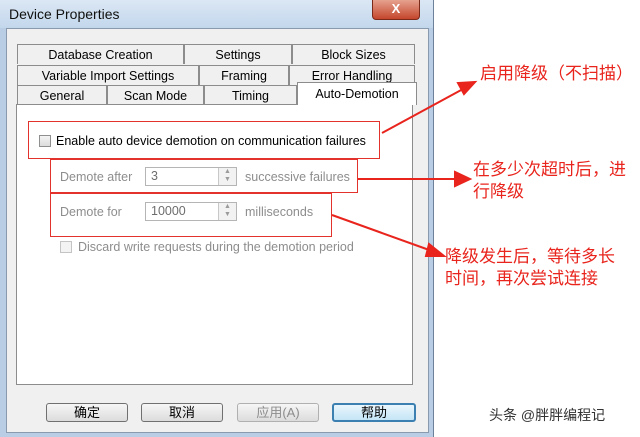 This screenshot has height=437, width=640. I want to click on annotation-timeout-text: 在多少次超时后，进行降级, so click(549, 180).